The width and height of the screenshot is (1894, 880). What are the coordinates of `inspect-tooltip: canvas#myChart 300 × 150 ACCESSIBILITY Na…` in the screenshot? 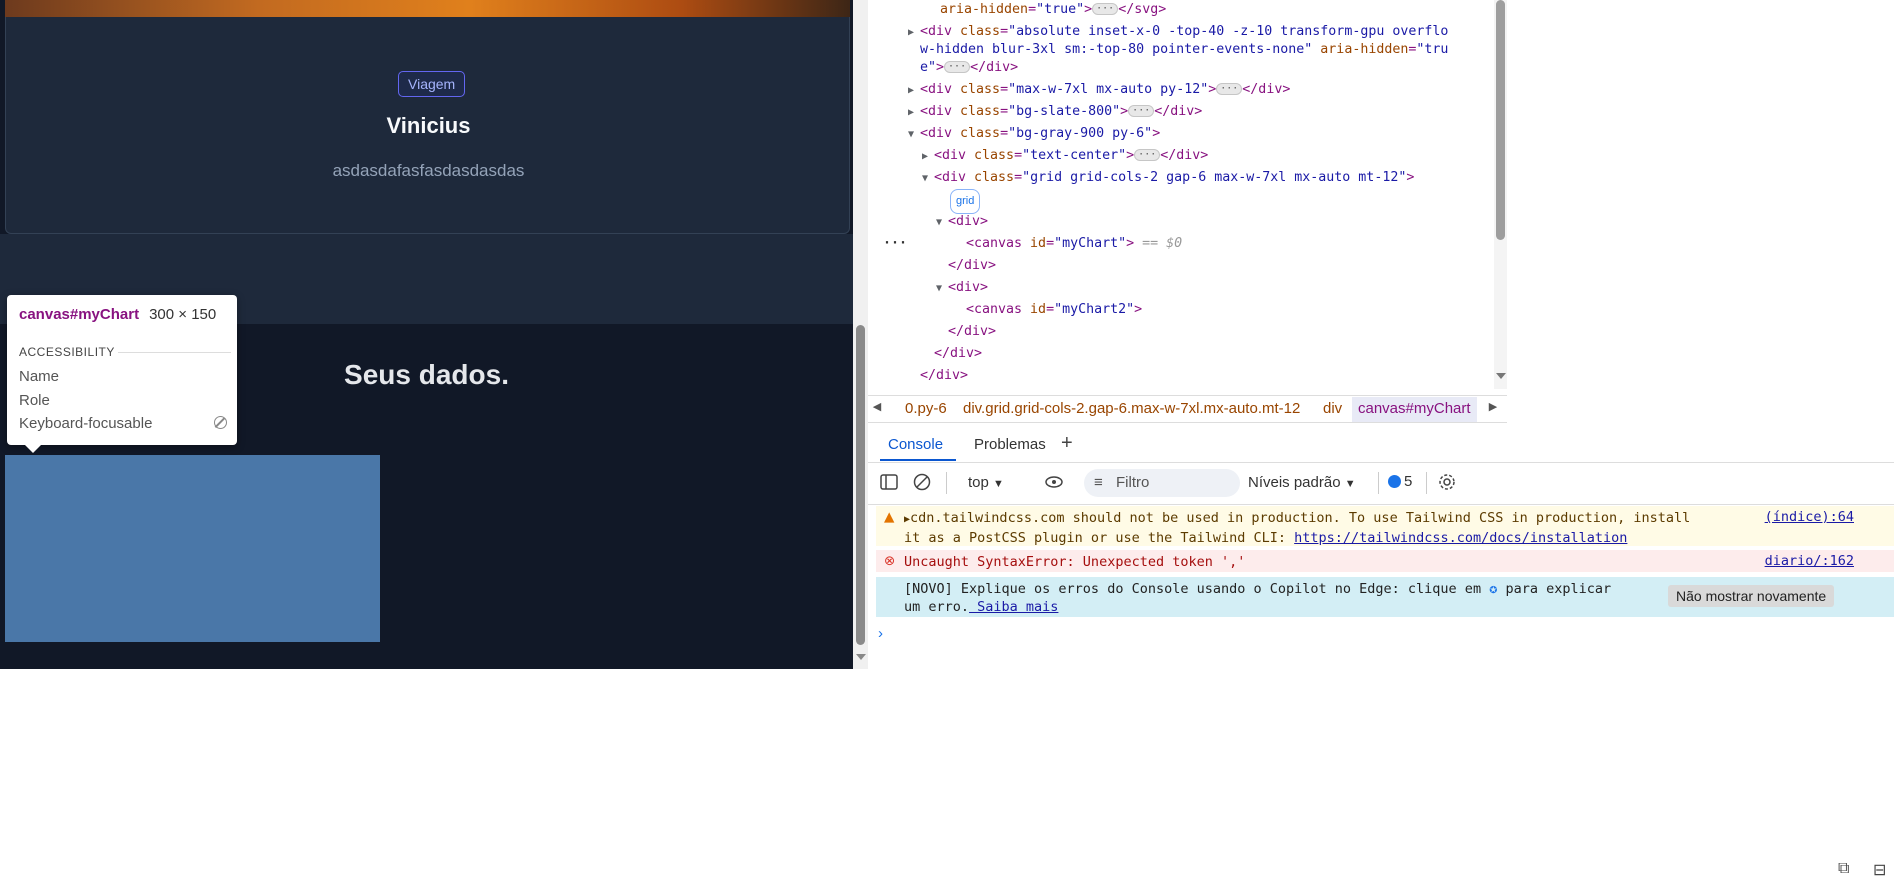 It's located at (122, 374).